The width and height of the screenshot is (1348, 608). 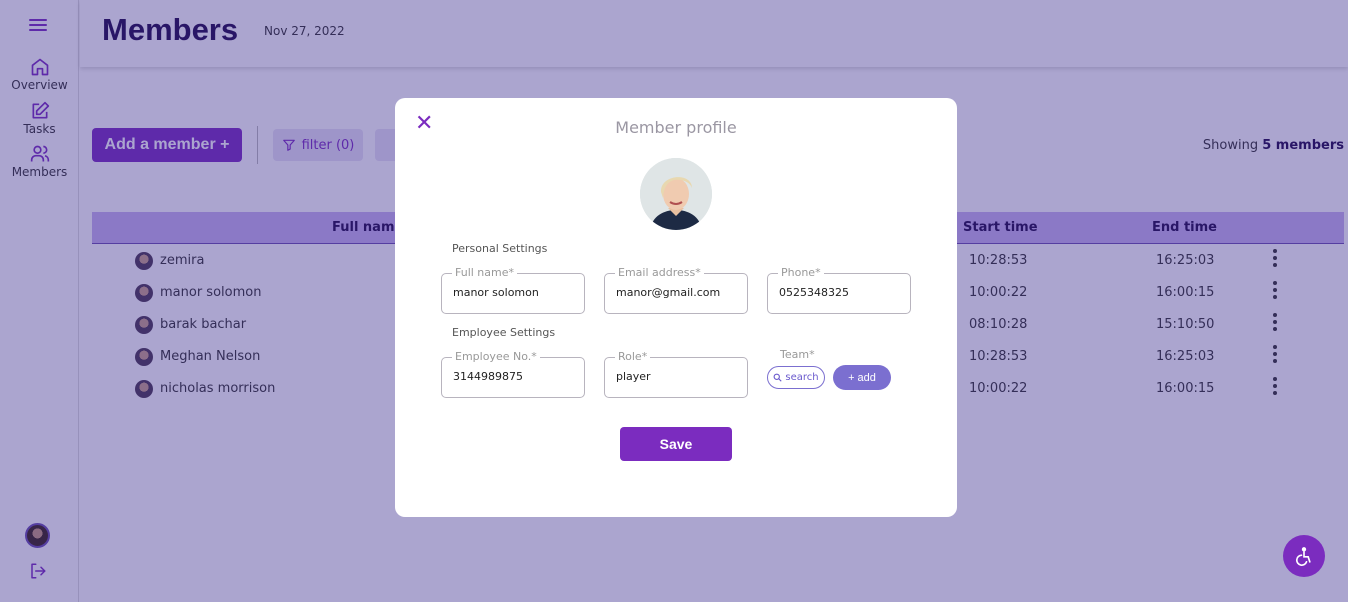 I want to click on employee-no-field: Employee No.*, so click(x=513, y=374).